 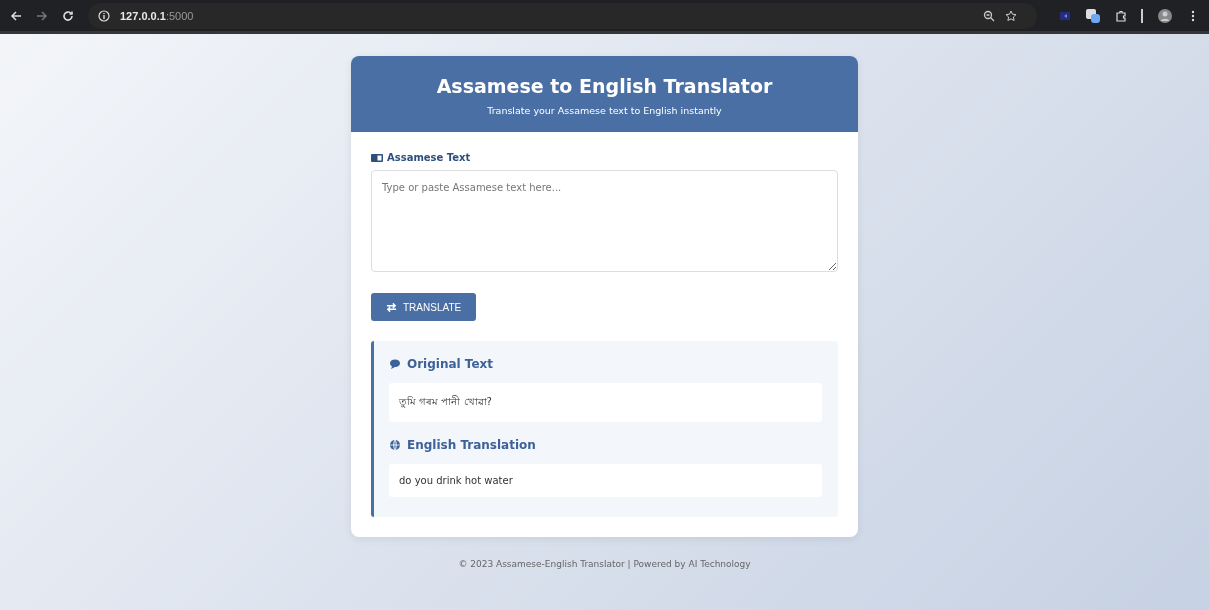 What do you see at coordinates (1093, 15) in the screenshot?
I see `extension-icon` at bounding box center [1093, 15].